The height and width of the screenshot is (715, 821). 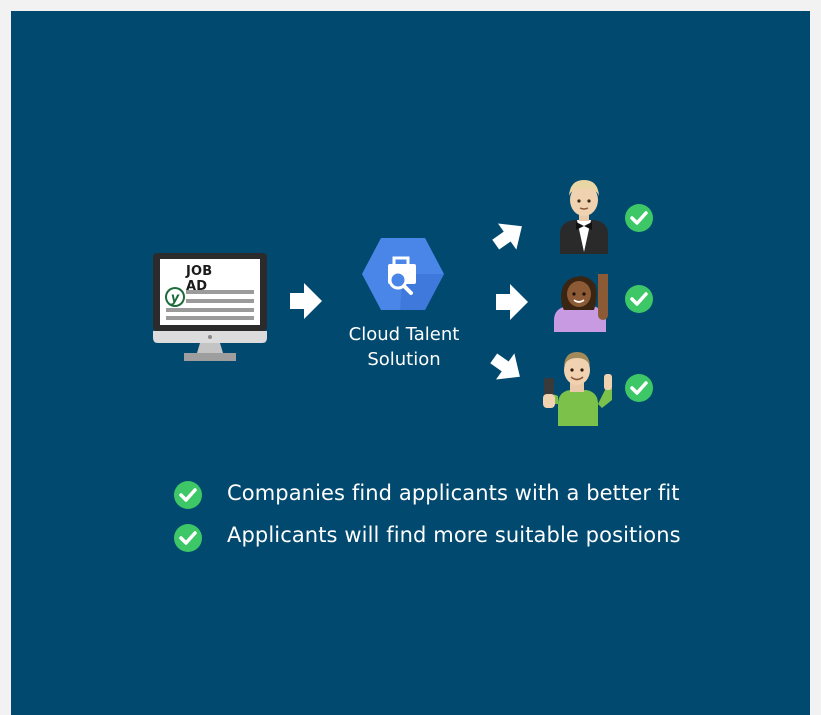 I want to click on applicant-thumbs-up-icon, so click(x=577, y=389).